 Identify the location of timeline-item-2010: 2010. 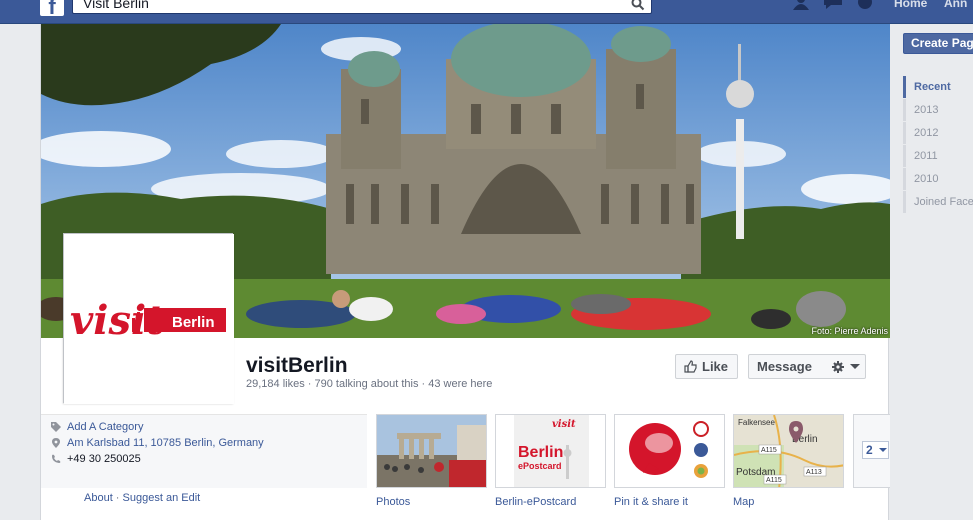
(938, 179).